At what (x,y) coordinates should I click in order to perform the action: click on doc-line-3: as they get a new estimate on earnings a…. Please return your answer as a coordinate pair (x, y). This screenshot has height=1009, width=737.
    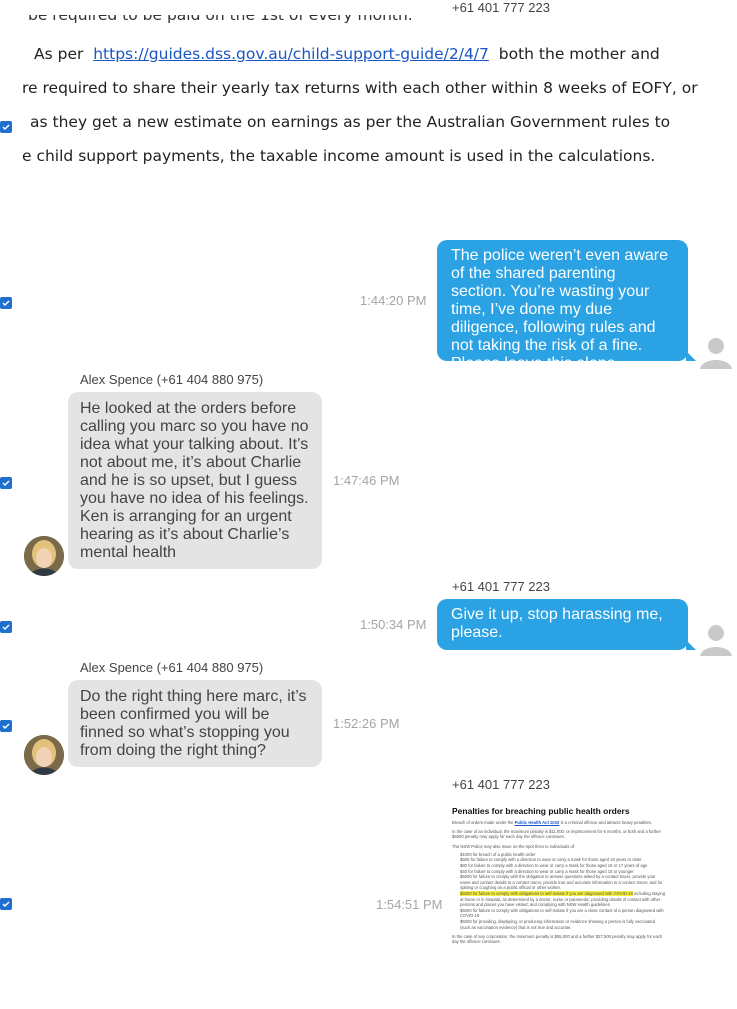
    Looking at the image, I should click on (350, 122).